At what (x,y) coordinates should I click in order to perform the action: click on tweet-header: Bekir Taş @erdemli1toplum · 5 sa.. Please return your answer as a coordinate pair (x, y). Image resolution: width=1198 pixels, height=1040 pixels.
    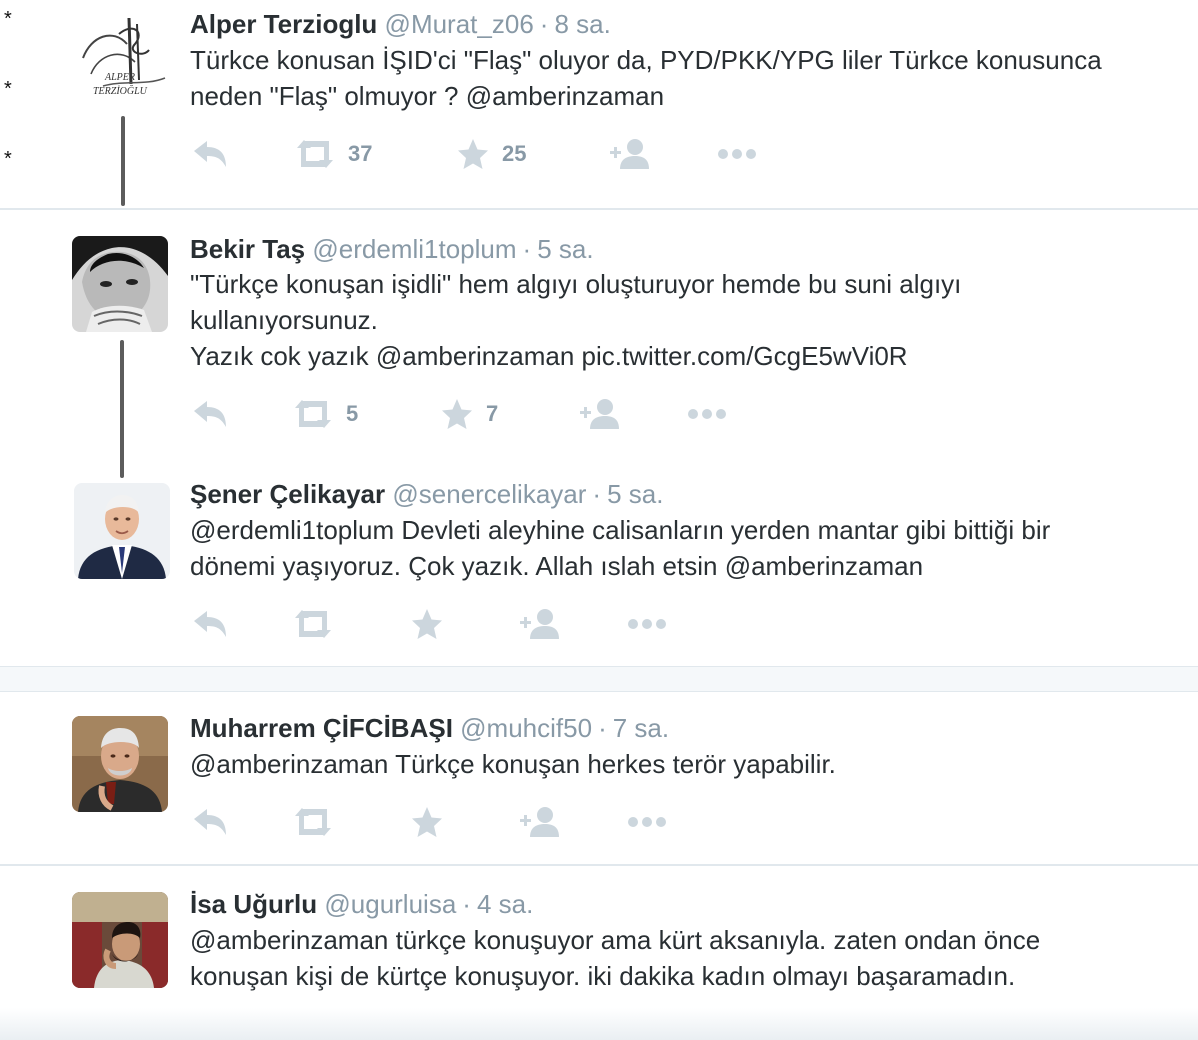
    Looking at the image, I should click on (392, 249).